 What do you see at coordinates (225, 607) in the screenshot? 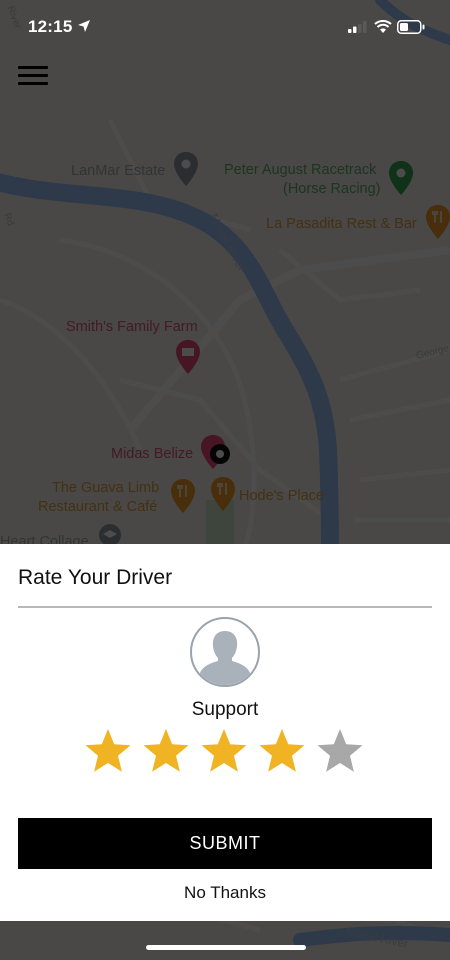
I see `title-divider` at bounding box center [225, 607].